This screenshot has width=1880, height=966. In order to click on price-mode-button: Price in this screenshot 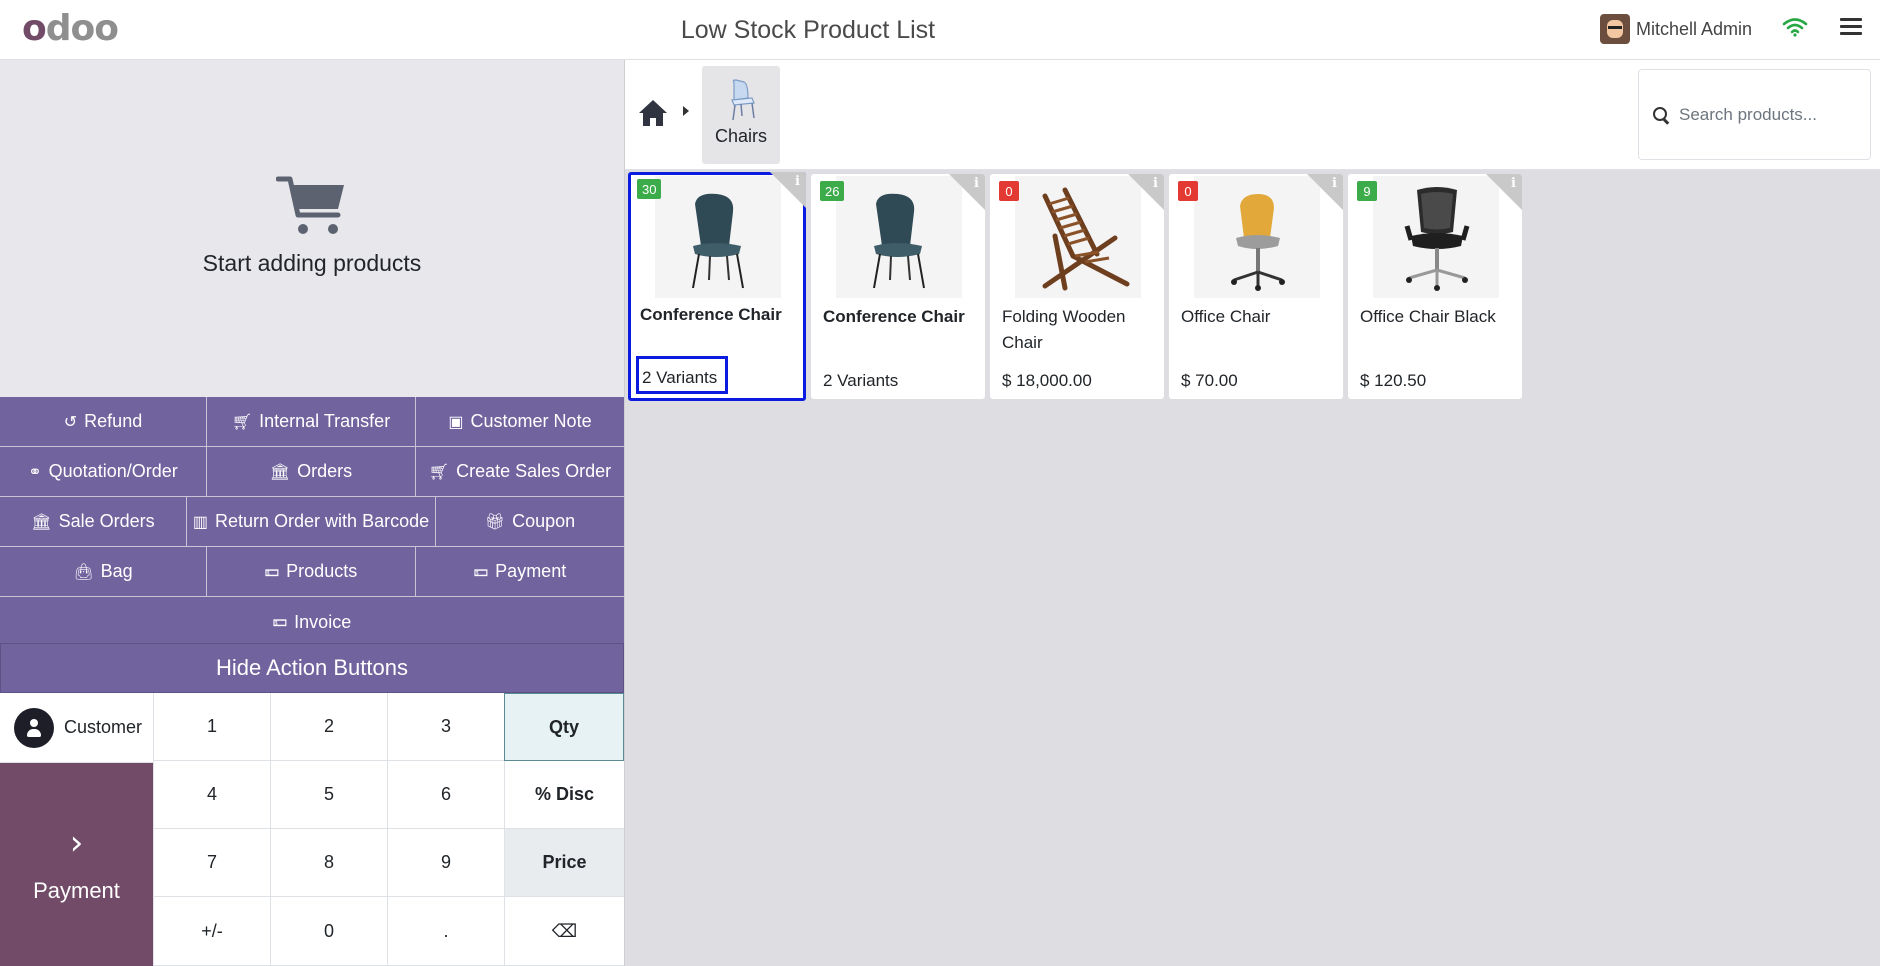, I will do `click(564, 863)`.